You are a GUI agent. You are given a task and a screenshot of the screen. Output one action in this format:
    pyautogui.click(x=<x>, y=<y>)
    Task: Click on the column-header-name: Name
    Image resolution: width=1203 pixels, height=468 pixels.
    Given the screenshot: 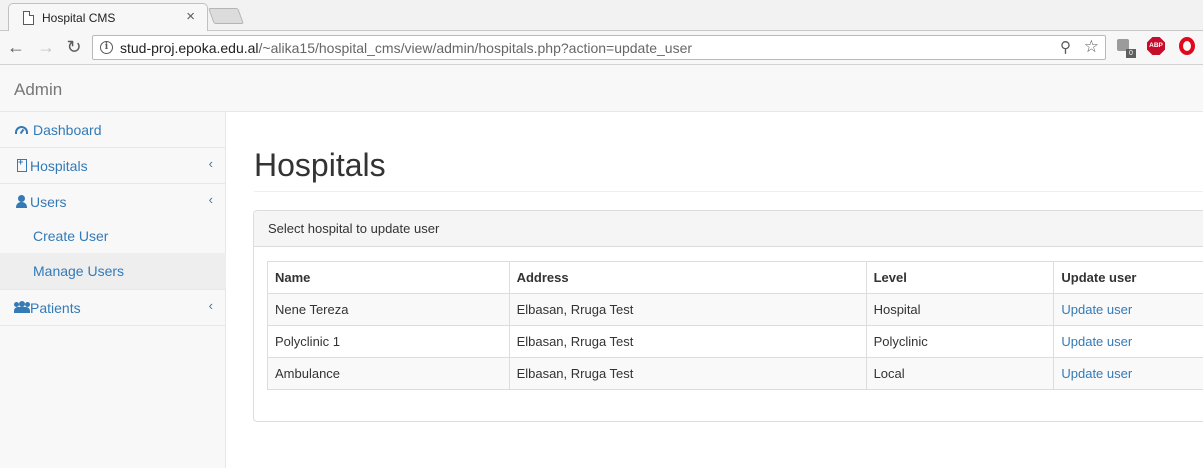 What is the action you would take?
    pyautogui.click(x=388, y=277)
    